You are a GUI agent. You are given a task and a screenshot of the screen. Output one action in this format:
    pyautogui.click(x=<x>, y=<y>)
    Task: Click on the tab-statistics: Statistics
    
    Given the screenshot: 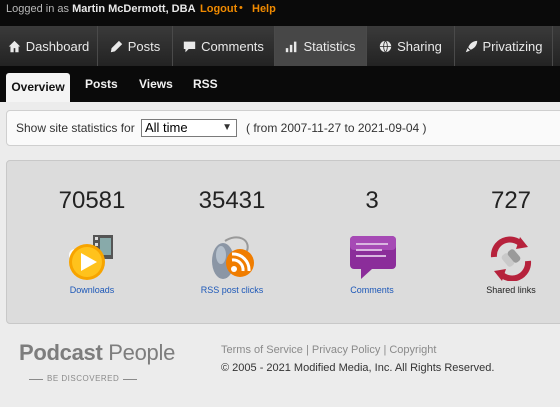 What is the action you would take?
    pyautogui.click(x=321, y=46)
    